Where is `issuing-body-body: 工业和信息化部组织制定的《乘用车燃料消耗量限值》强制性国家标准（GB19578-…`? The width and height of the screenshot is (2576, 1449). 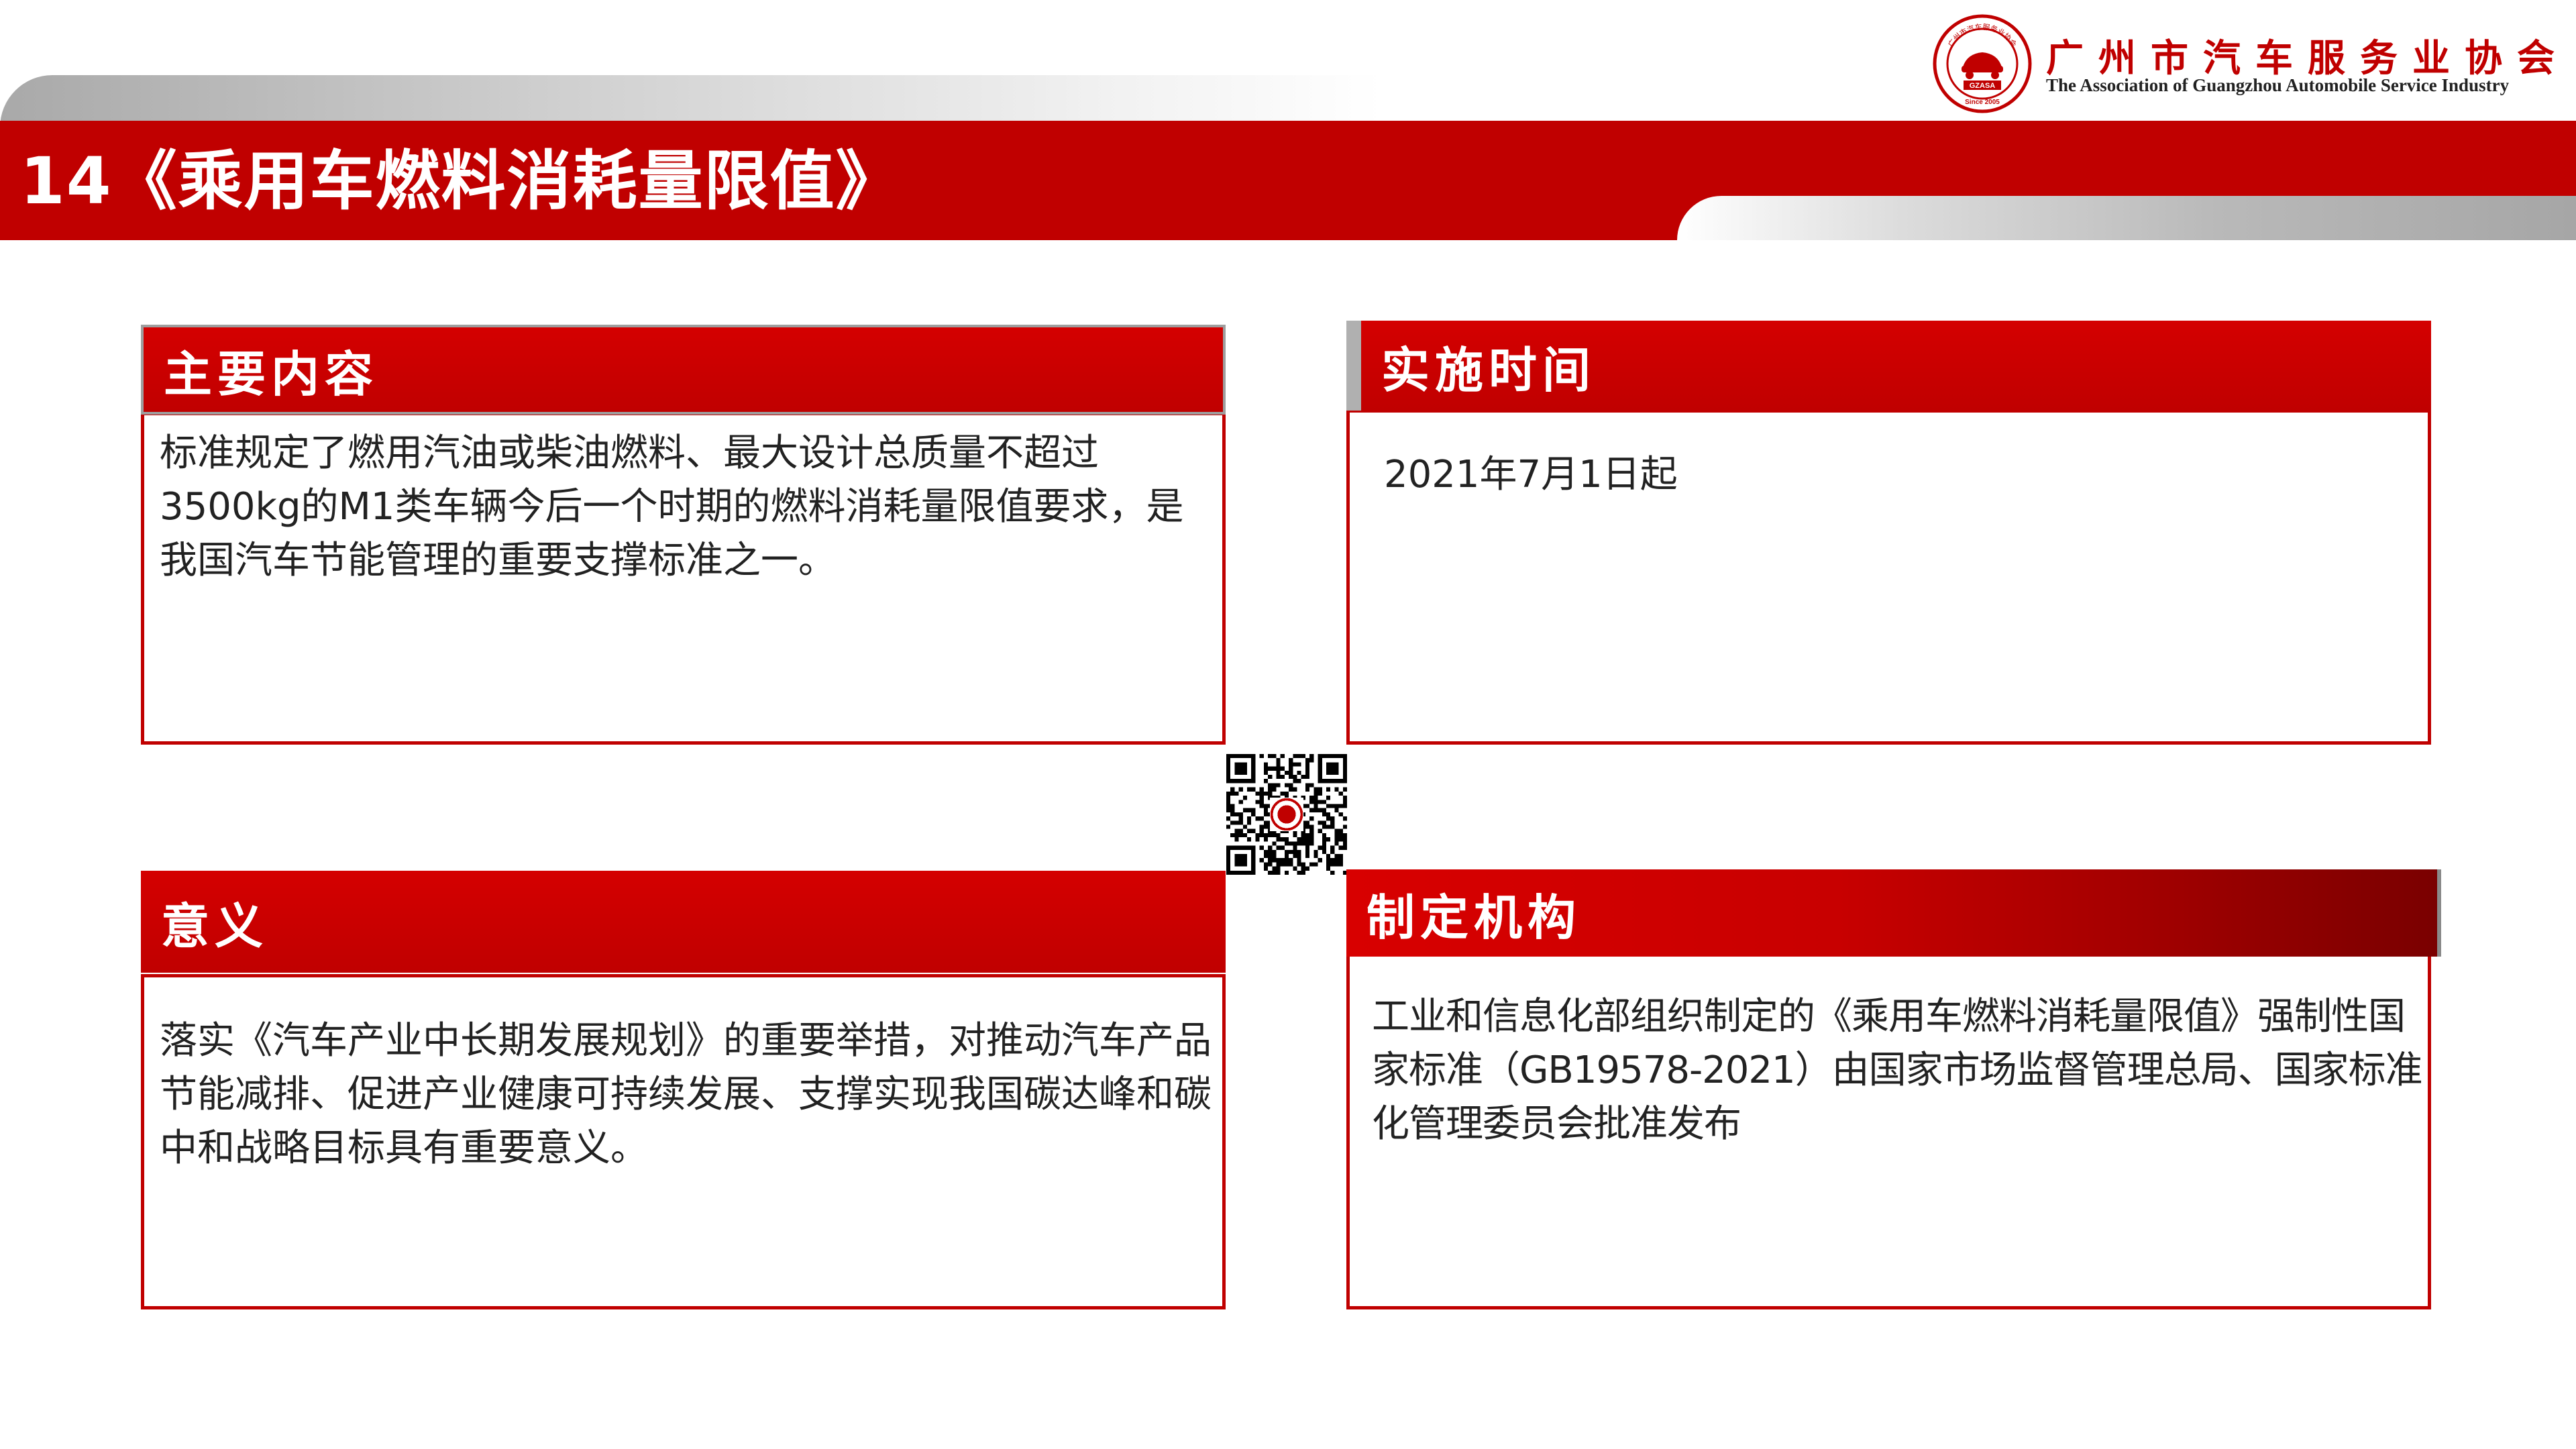 issuing-body-body: 工业和信息化部组织制定的《乘用车燃料消耗量限值》强制性国家标准（GB19578-… is located at coordinates (1897, 1070).